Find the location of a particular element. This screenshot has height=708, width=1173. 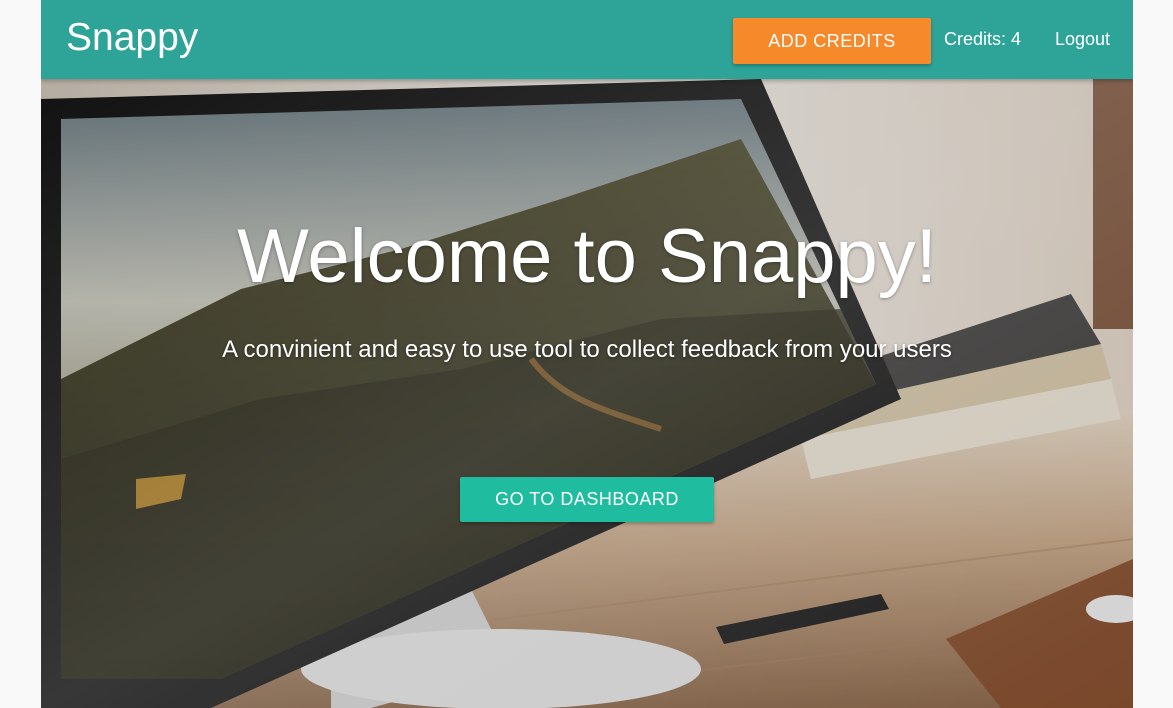

credits-link: Credits: 4 is located at coordinates (982, 39).